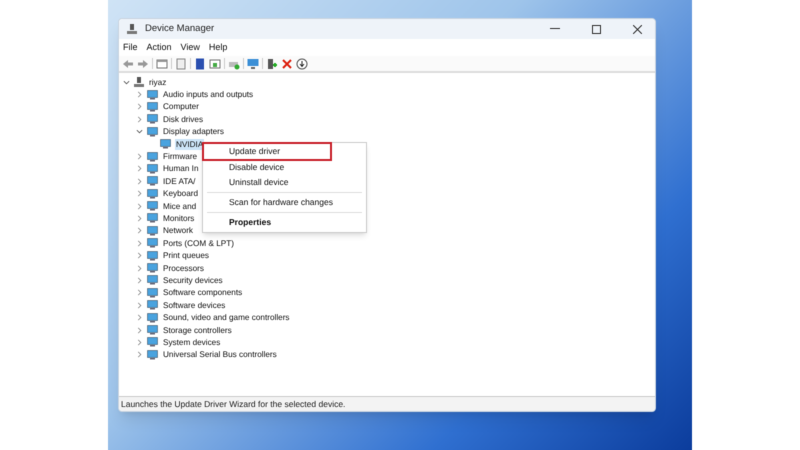 This screenshot has height=450, width=800. Describe the element at coordinates (253, 64) in the screenshot. I see `monitor-icon` at that location.